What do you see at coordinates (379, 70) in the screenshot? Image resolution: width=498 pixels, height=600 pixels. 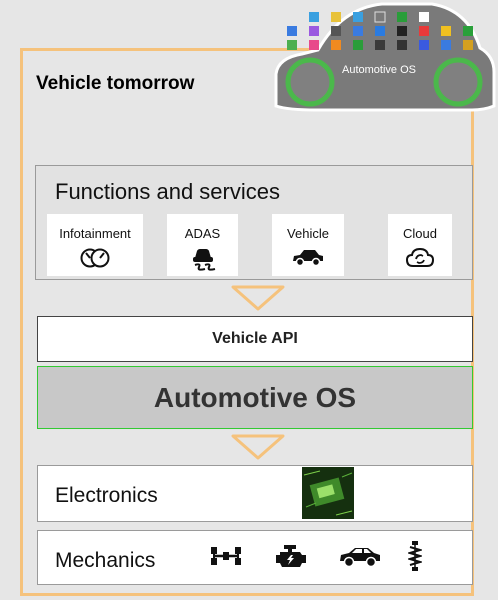 I see `car-label: Automotive OS` at bounding box center [379, 70].